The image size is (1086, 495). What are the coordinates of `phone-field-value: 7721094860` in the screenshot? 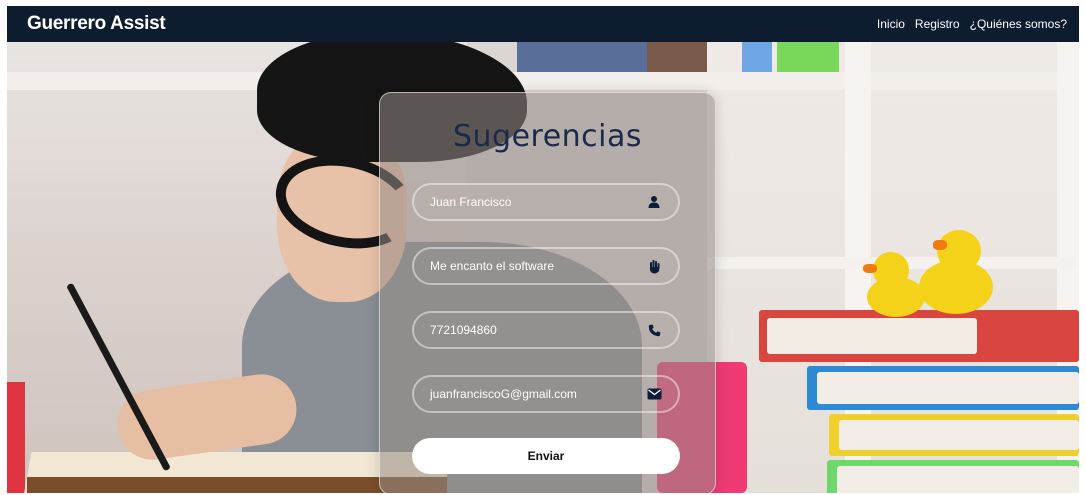 It's located at (463, 330).